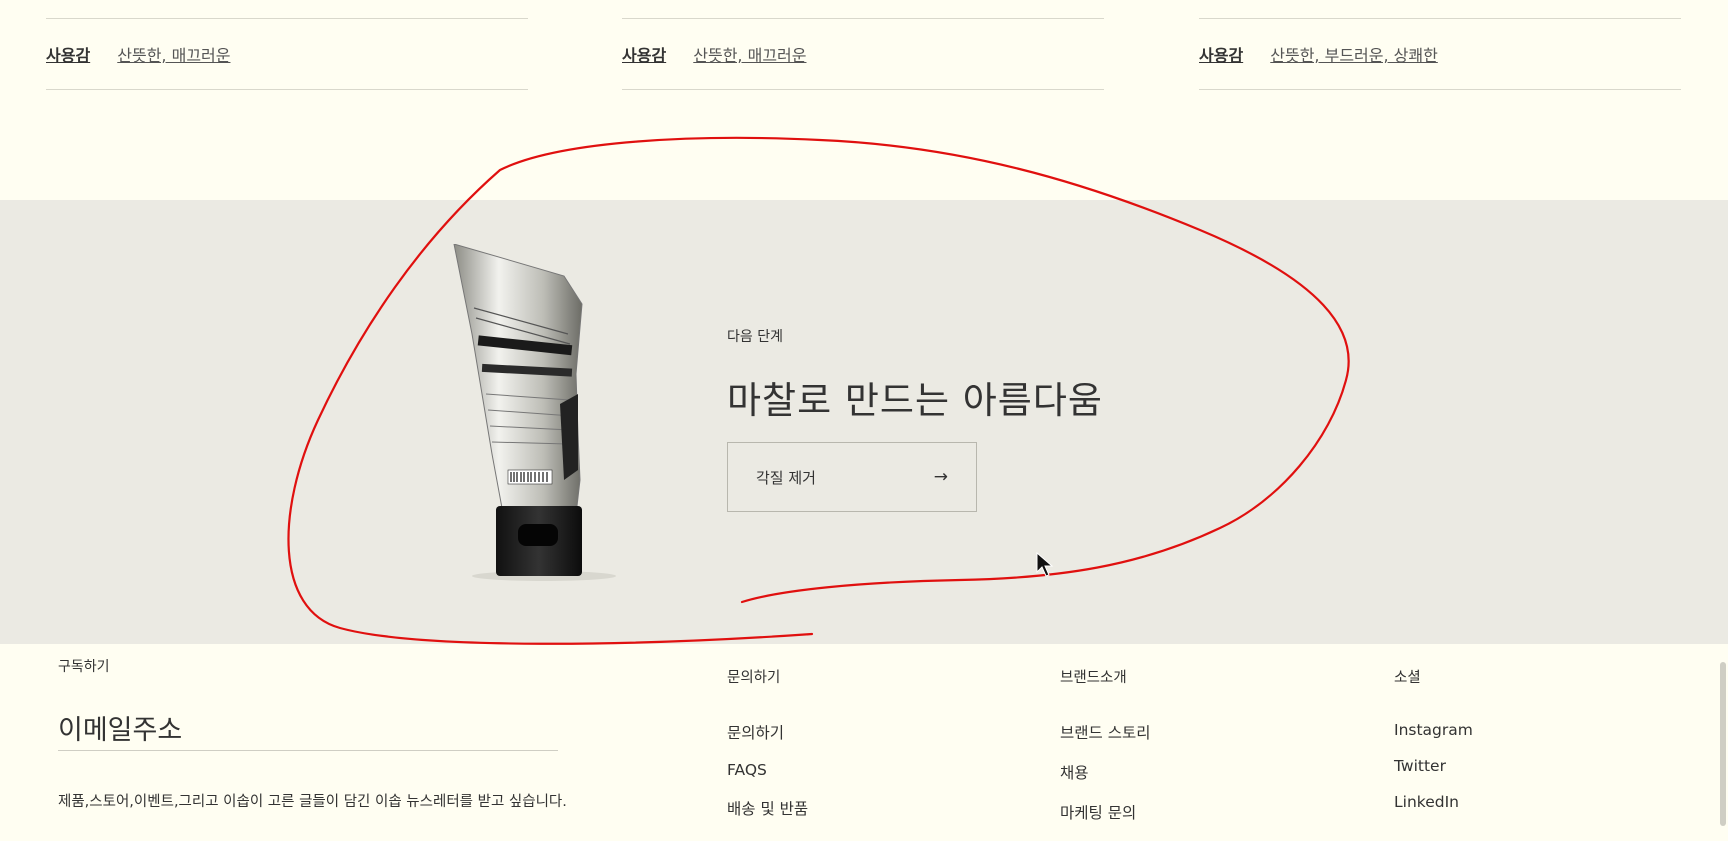  I want to click on footer-column-title: 소셜, so click(1407, 678).